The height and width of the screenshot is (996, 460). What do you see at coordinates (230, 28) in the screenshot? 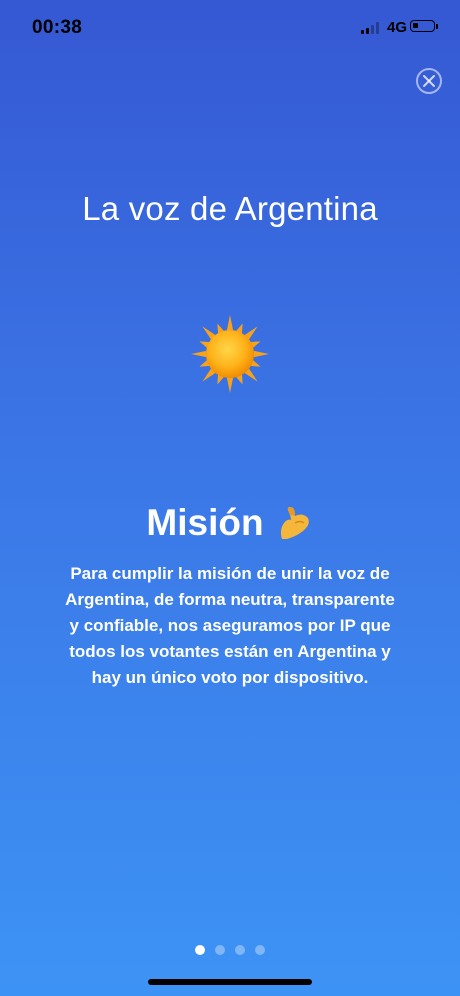
I see `status-bar: 00:38 4G` at bounding box center [230, 28].